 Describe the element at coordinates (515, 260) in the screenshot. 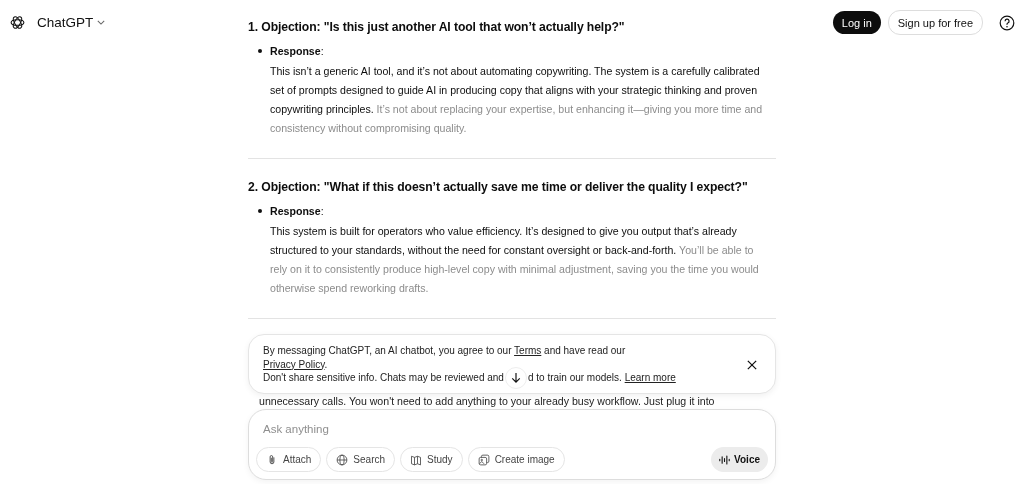

I see `response-text: This system is built for operators who value efficiency. It’s designed to give you output that’s already structured to your standards, without the need for constant oversight or back-and-forth. You’ll be able to rely on it to consistently produce high-level copy with minimal adjustment, saving you the time you would otherwise spend reworking drafts.` at that location.